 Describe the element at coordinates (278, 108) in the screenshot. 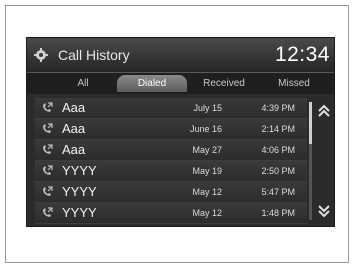

I see `call-time: 4:39 PM` at that location.